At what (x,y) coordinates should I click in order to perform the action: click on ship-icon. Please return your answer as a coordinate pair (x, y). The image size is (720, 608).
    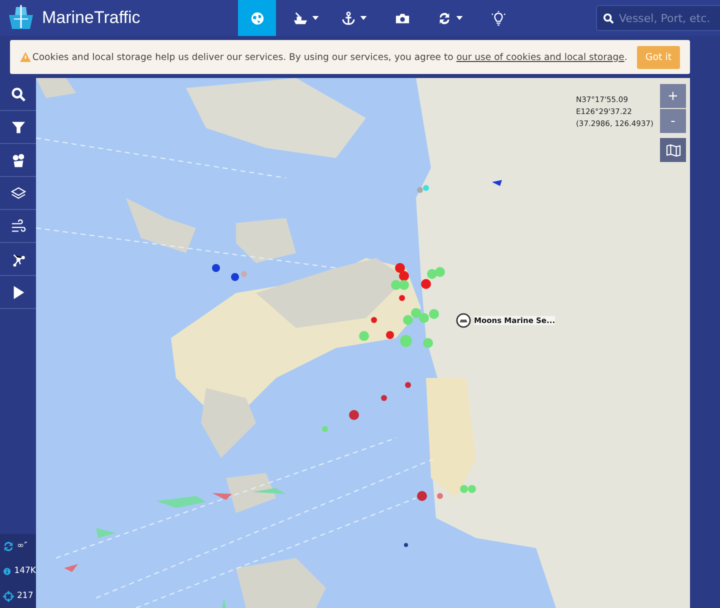
    Looking at the image, I should click on (300, 18).